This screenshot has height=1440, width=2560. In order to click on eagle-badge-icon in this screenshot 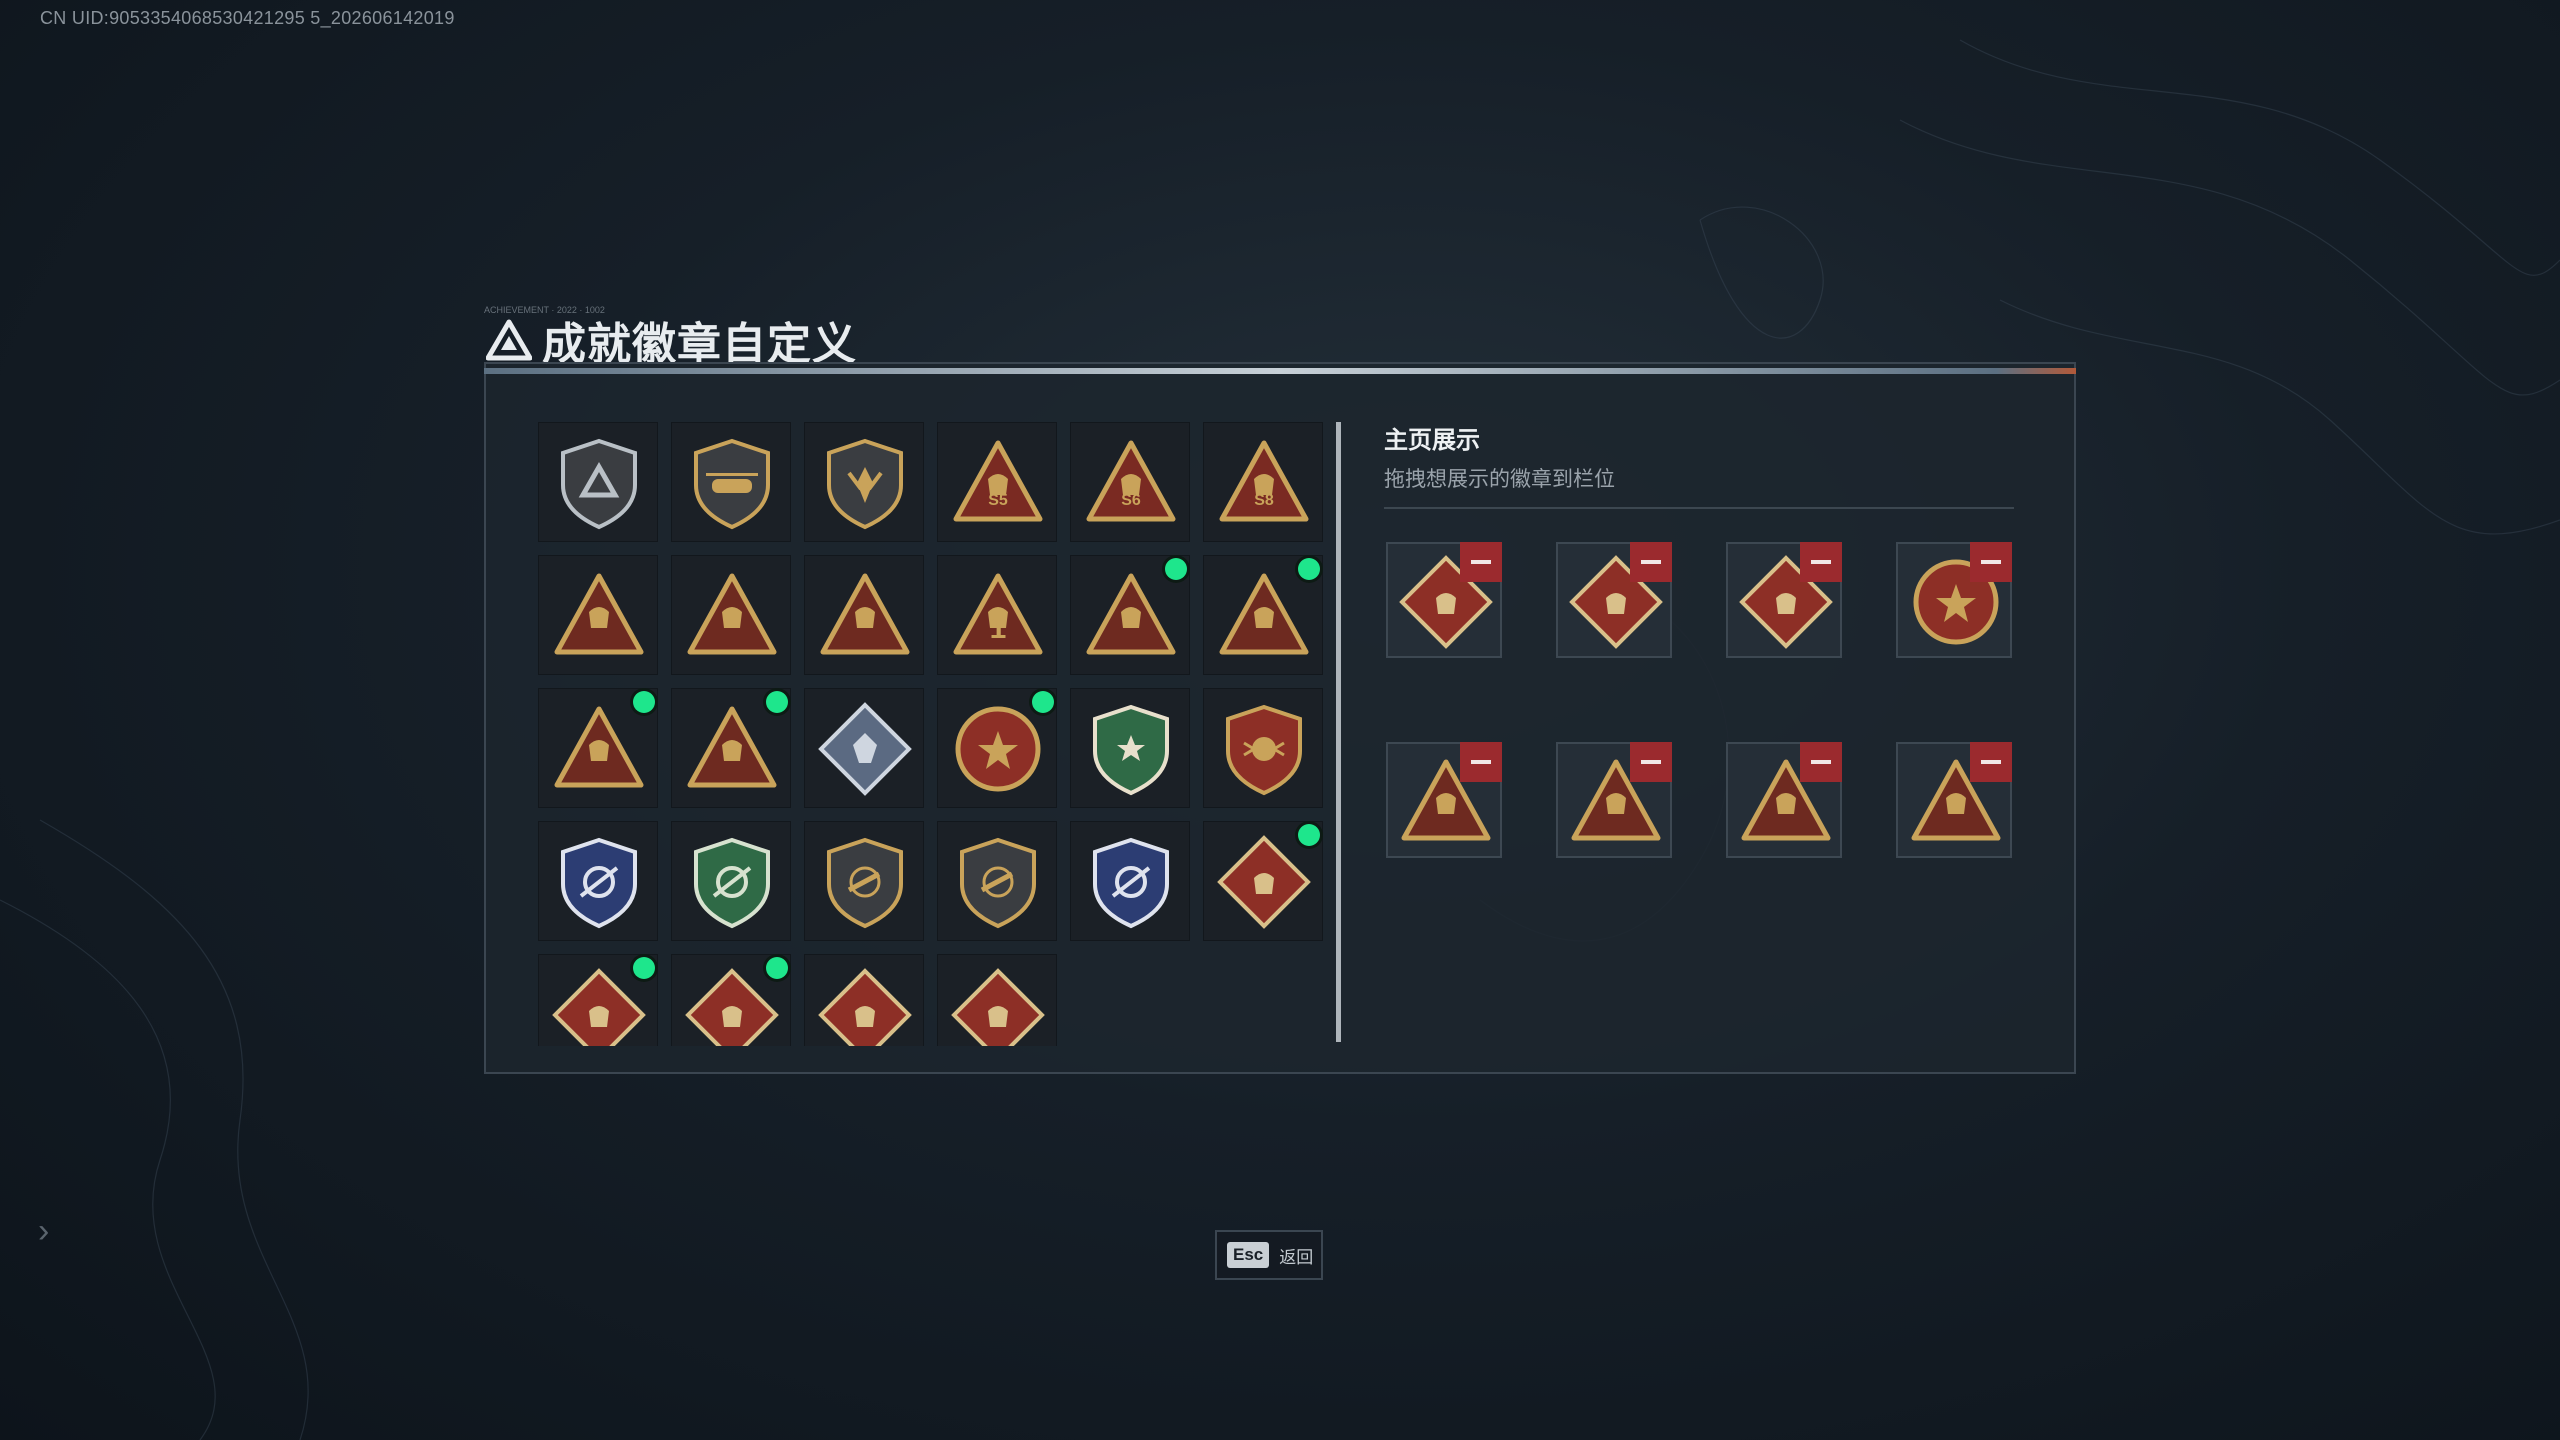, I will do `click(599, 883)`.